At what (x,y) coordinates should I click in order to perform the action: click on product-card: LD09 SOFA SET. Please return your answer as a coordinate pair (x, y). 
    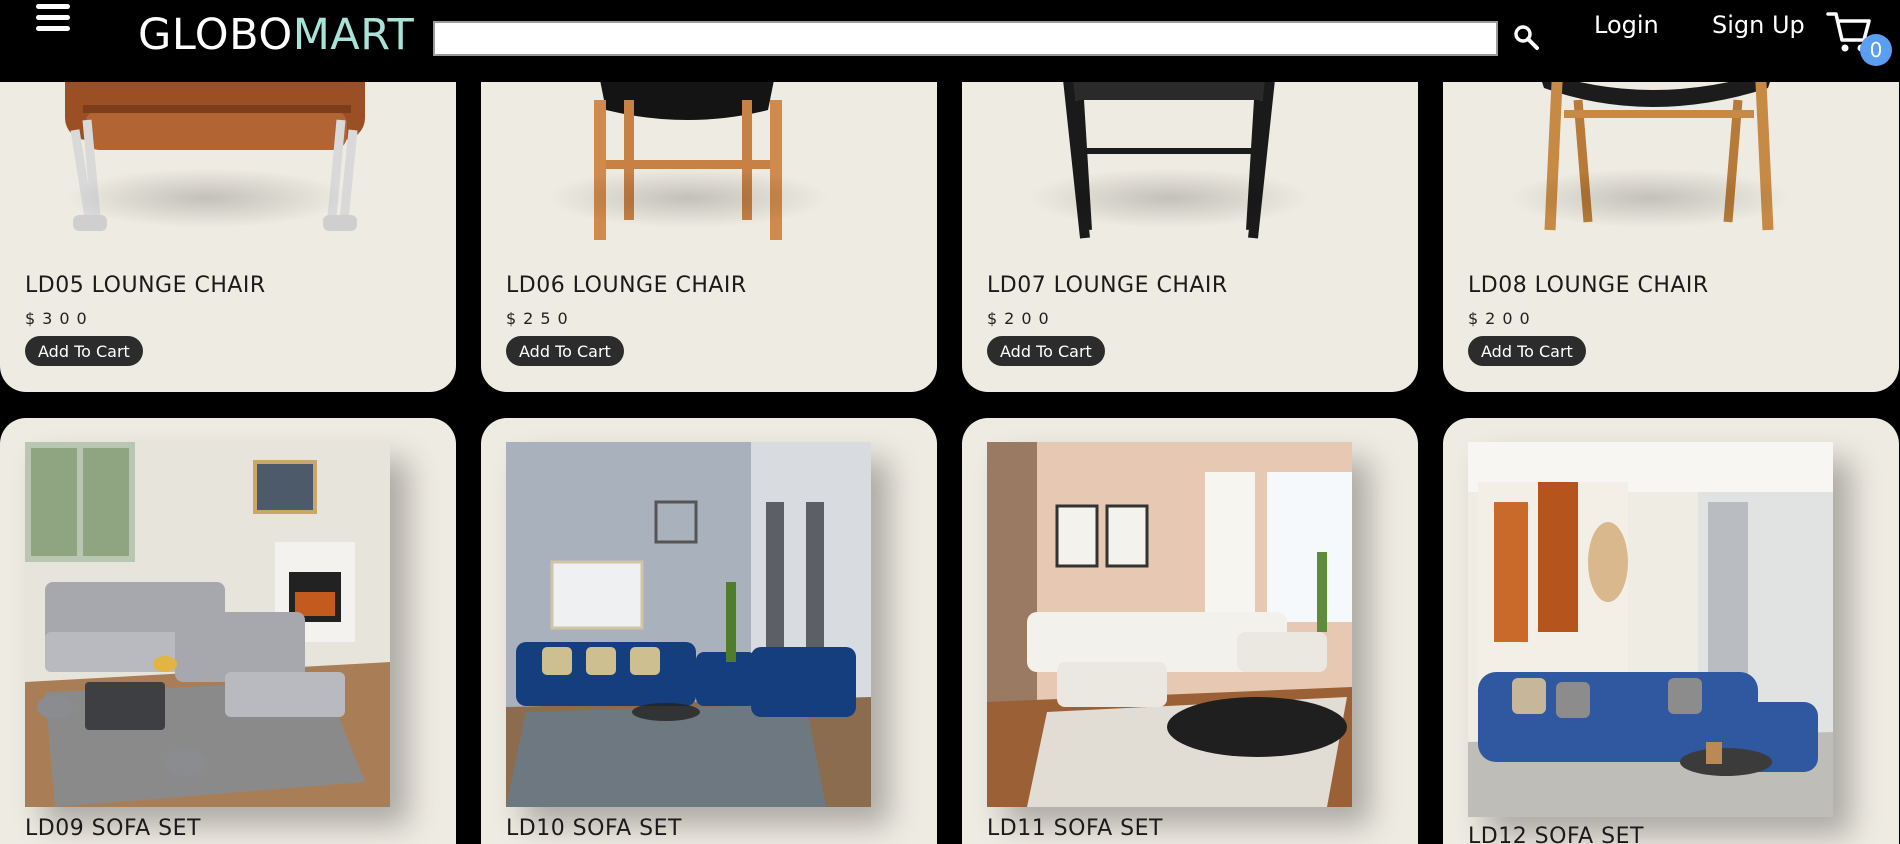
    Looking at the image, I should click on (228, 631).